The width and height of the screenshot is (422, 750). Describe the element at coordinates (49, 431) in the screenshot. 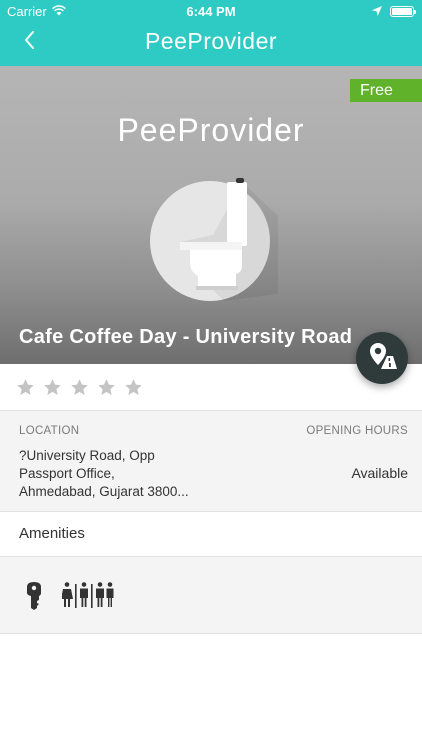

I see `location-label: LOCATION` at that location.